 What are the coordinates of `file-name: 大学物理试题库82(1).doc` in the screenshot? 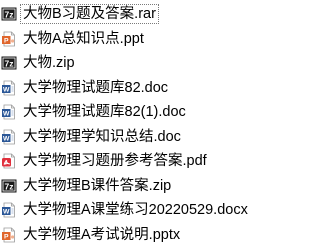 It's located at (104, 112).